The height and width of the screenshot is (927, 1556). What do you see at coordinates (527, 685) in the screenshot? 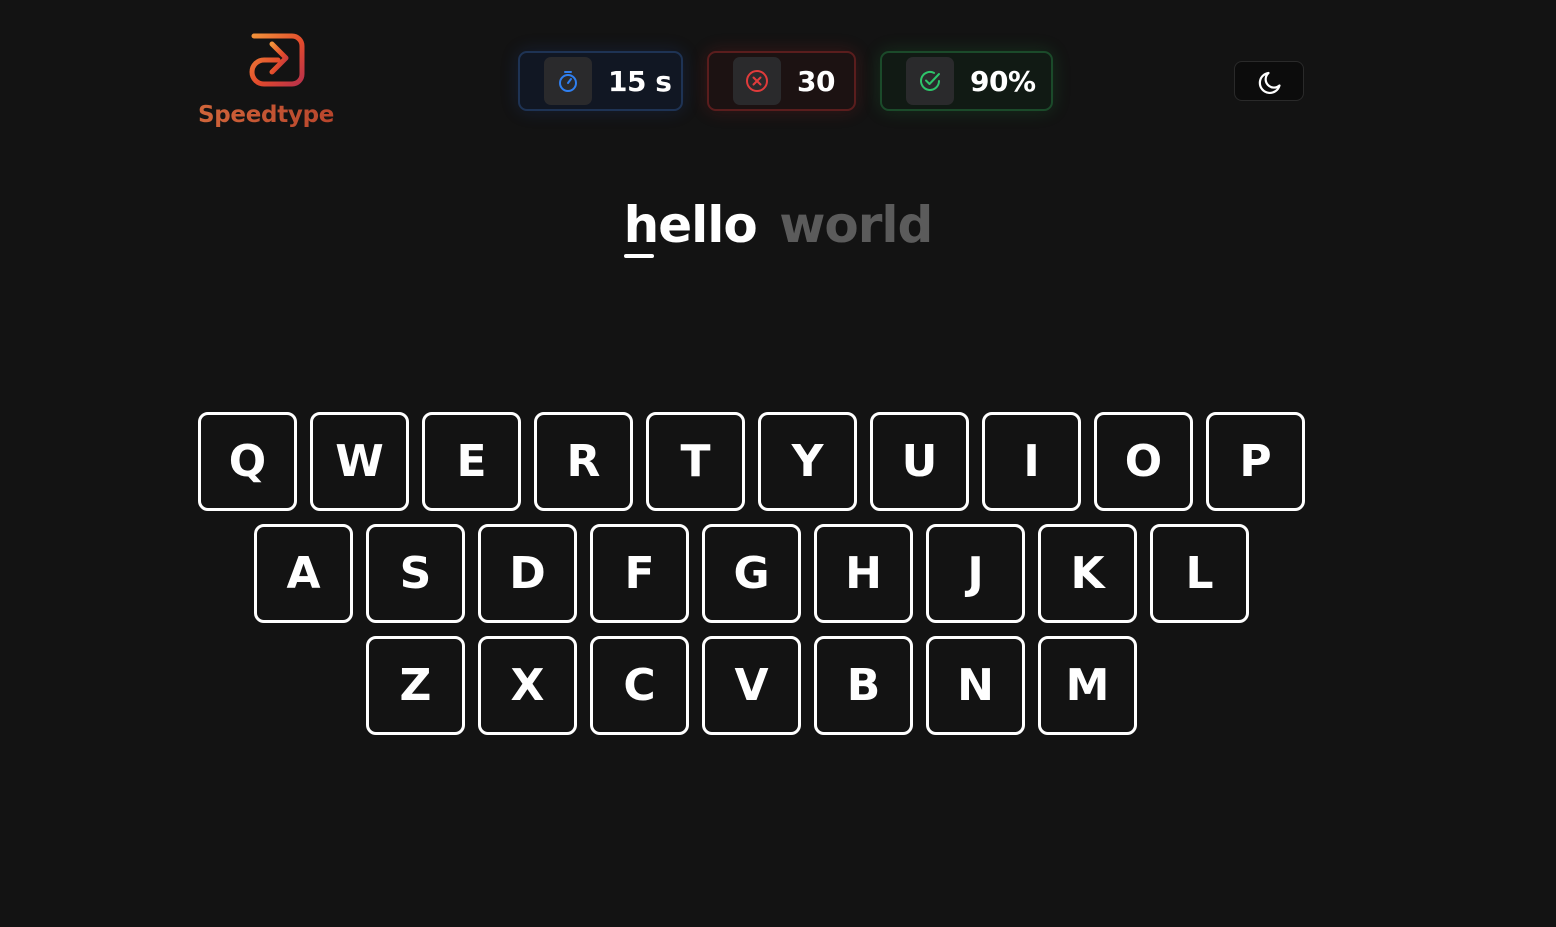
I see `key-x: X` at bounding box center [527, 685].